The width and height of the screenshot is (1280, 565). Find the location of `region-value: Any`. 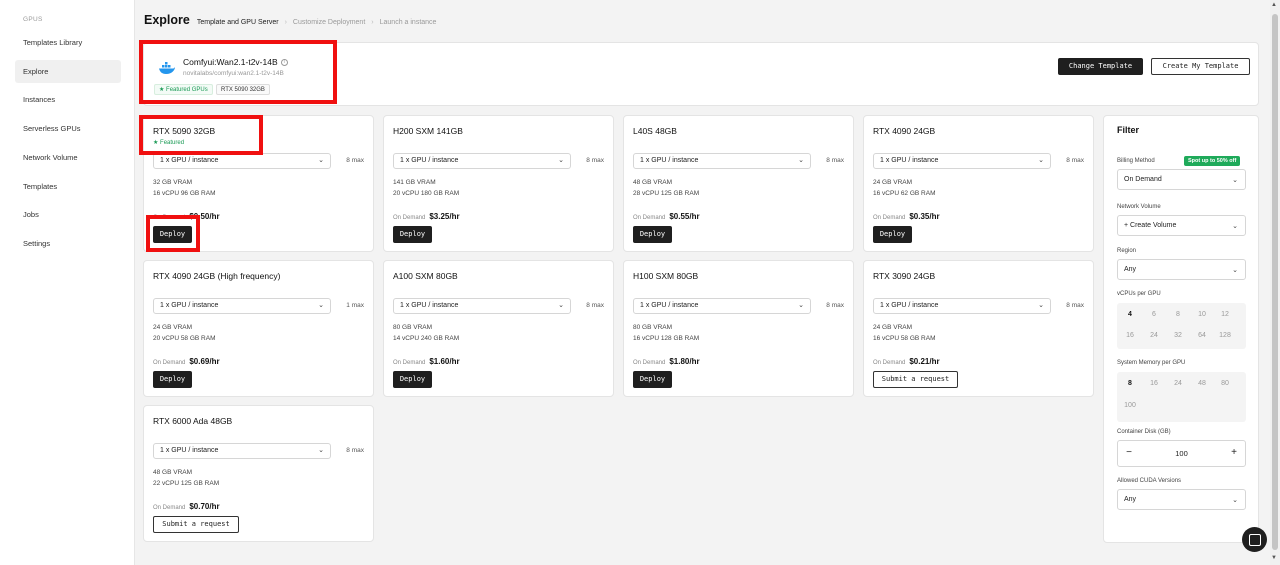

region-value: Any is located at coordinates (1130, 269).